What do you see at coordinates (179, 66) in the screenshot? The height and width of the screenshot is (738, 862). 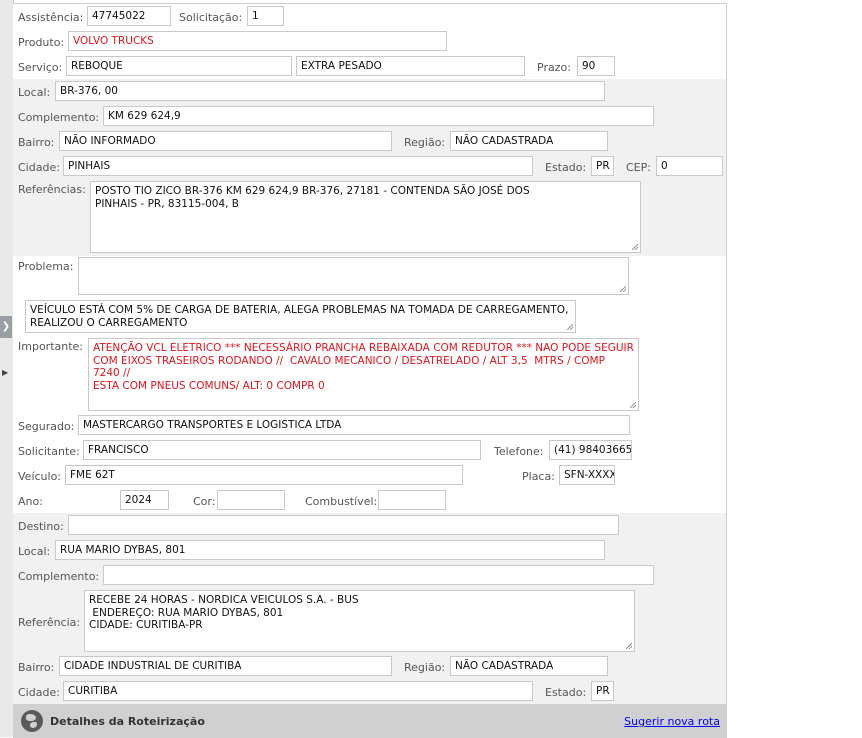 I see `servico-field: REBOQUE` at bounding box center [179, 66].